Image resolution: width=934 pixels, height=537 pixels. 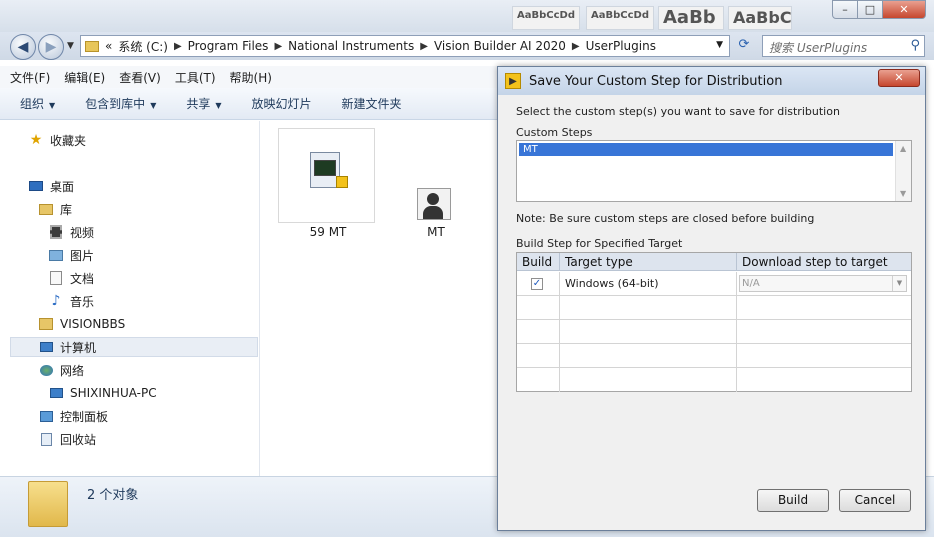 I want to click on menu-file: 文件(F), so click(x=30, y=77).